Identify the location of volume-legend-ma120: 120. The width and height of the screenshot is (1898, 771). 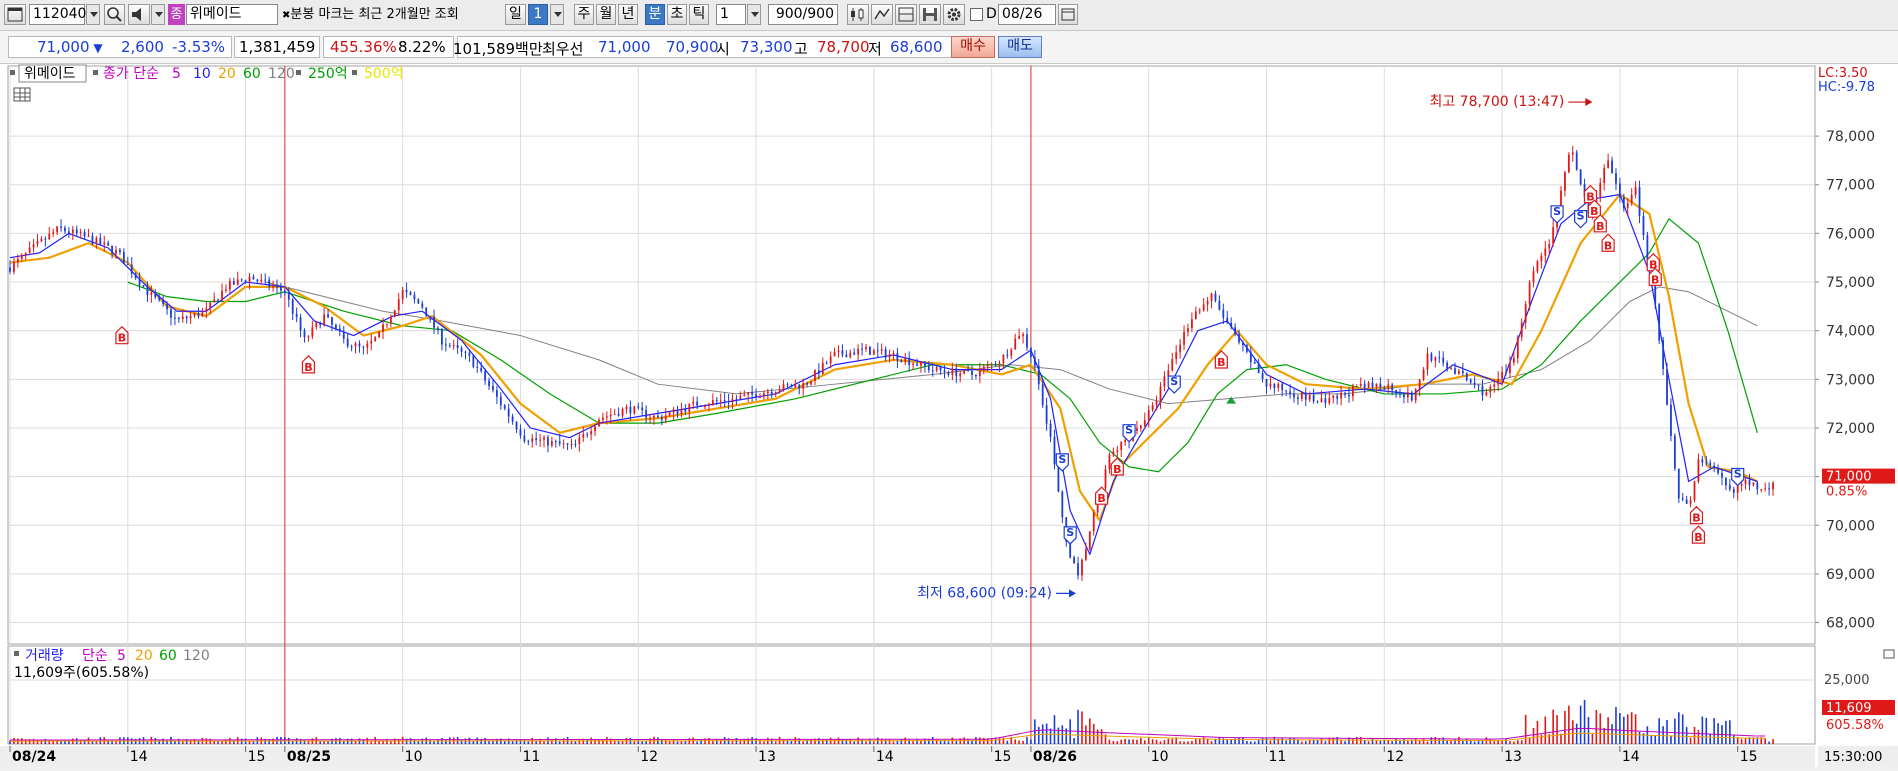
(196, 656).